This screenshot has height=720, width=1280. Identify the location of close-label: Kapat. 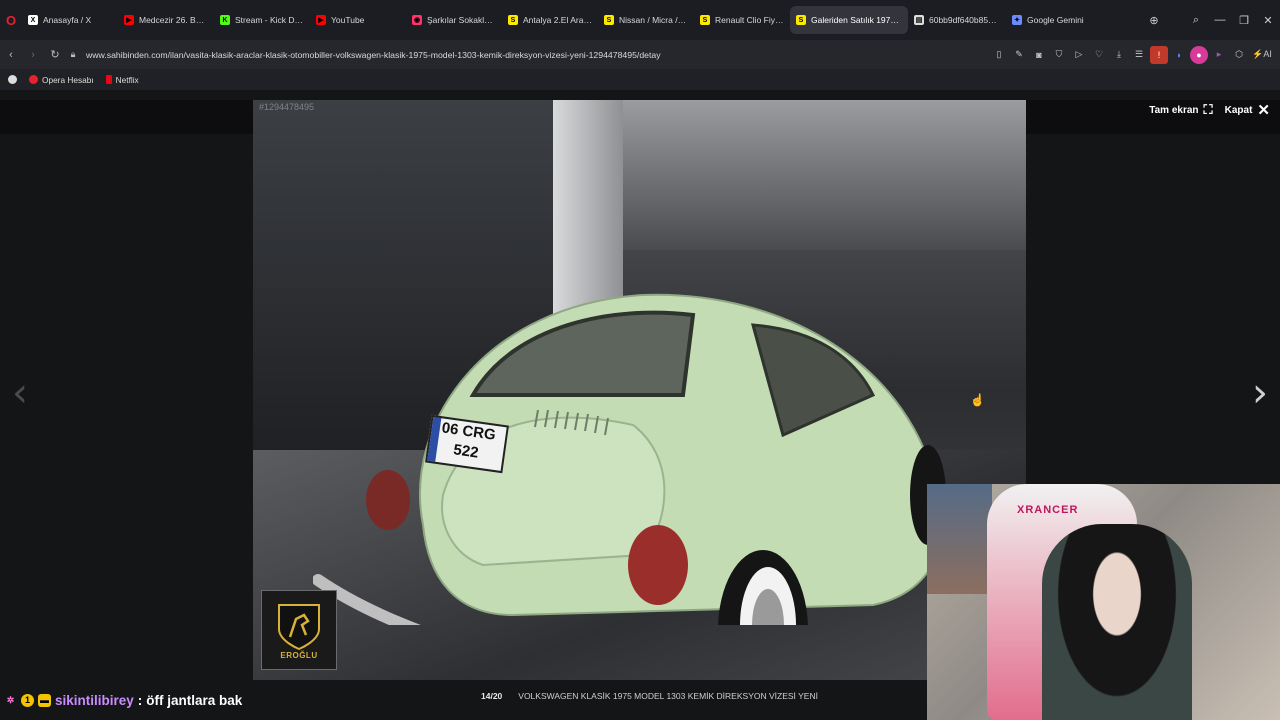
(1238, 110).